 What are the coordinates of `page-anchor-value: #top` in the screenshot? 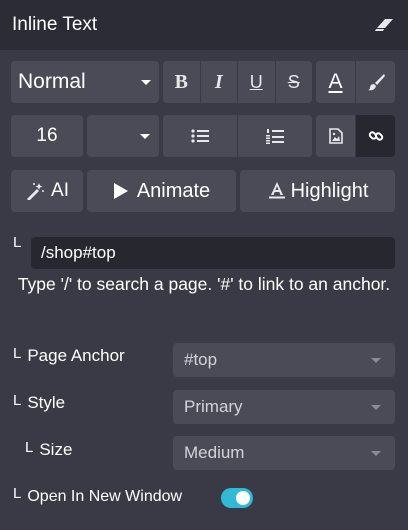 It's located at (201, 359).